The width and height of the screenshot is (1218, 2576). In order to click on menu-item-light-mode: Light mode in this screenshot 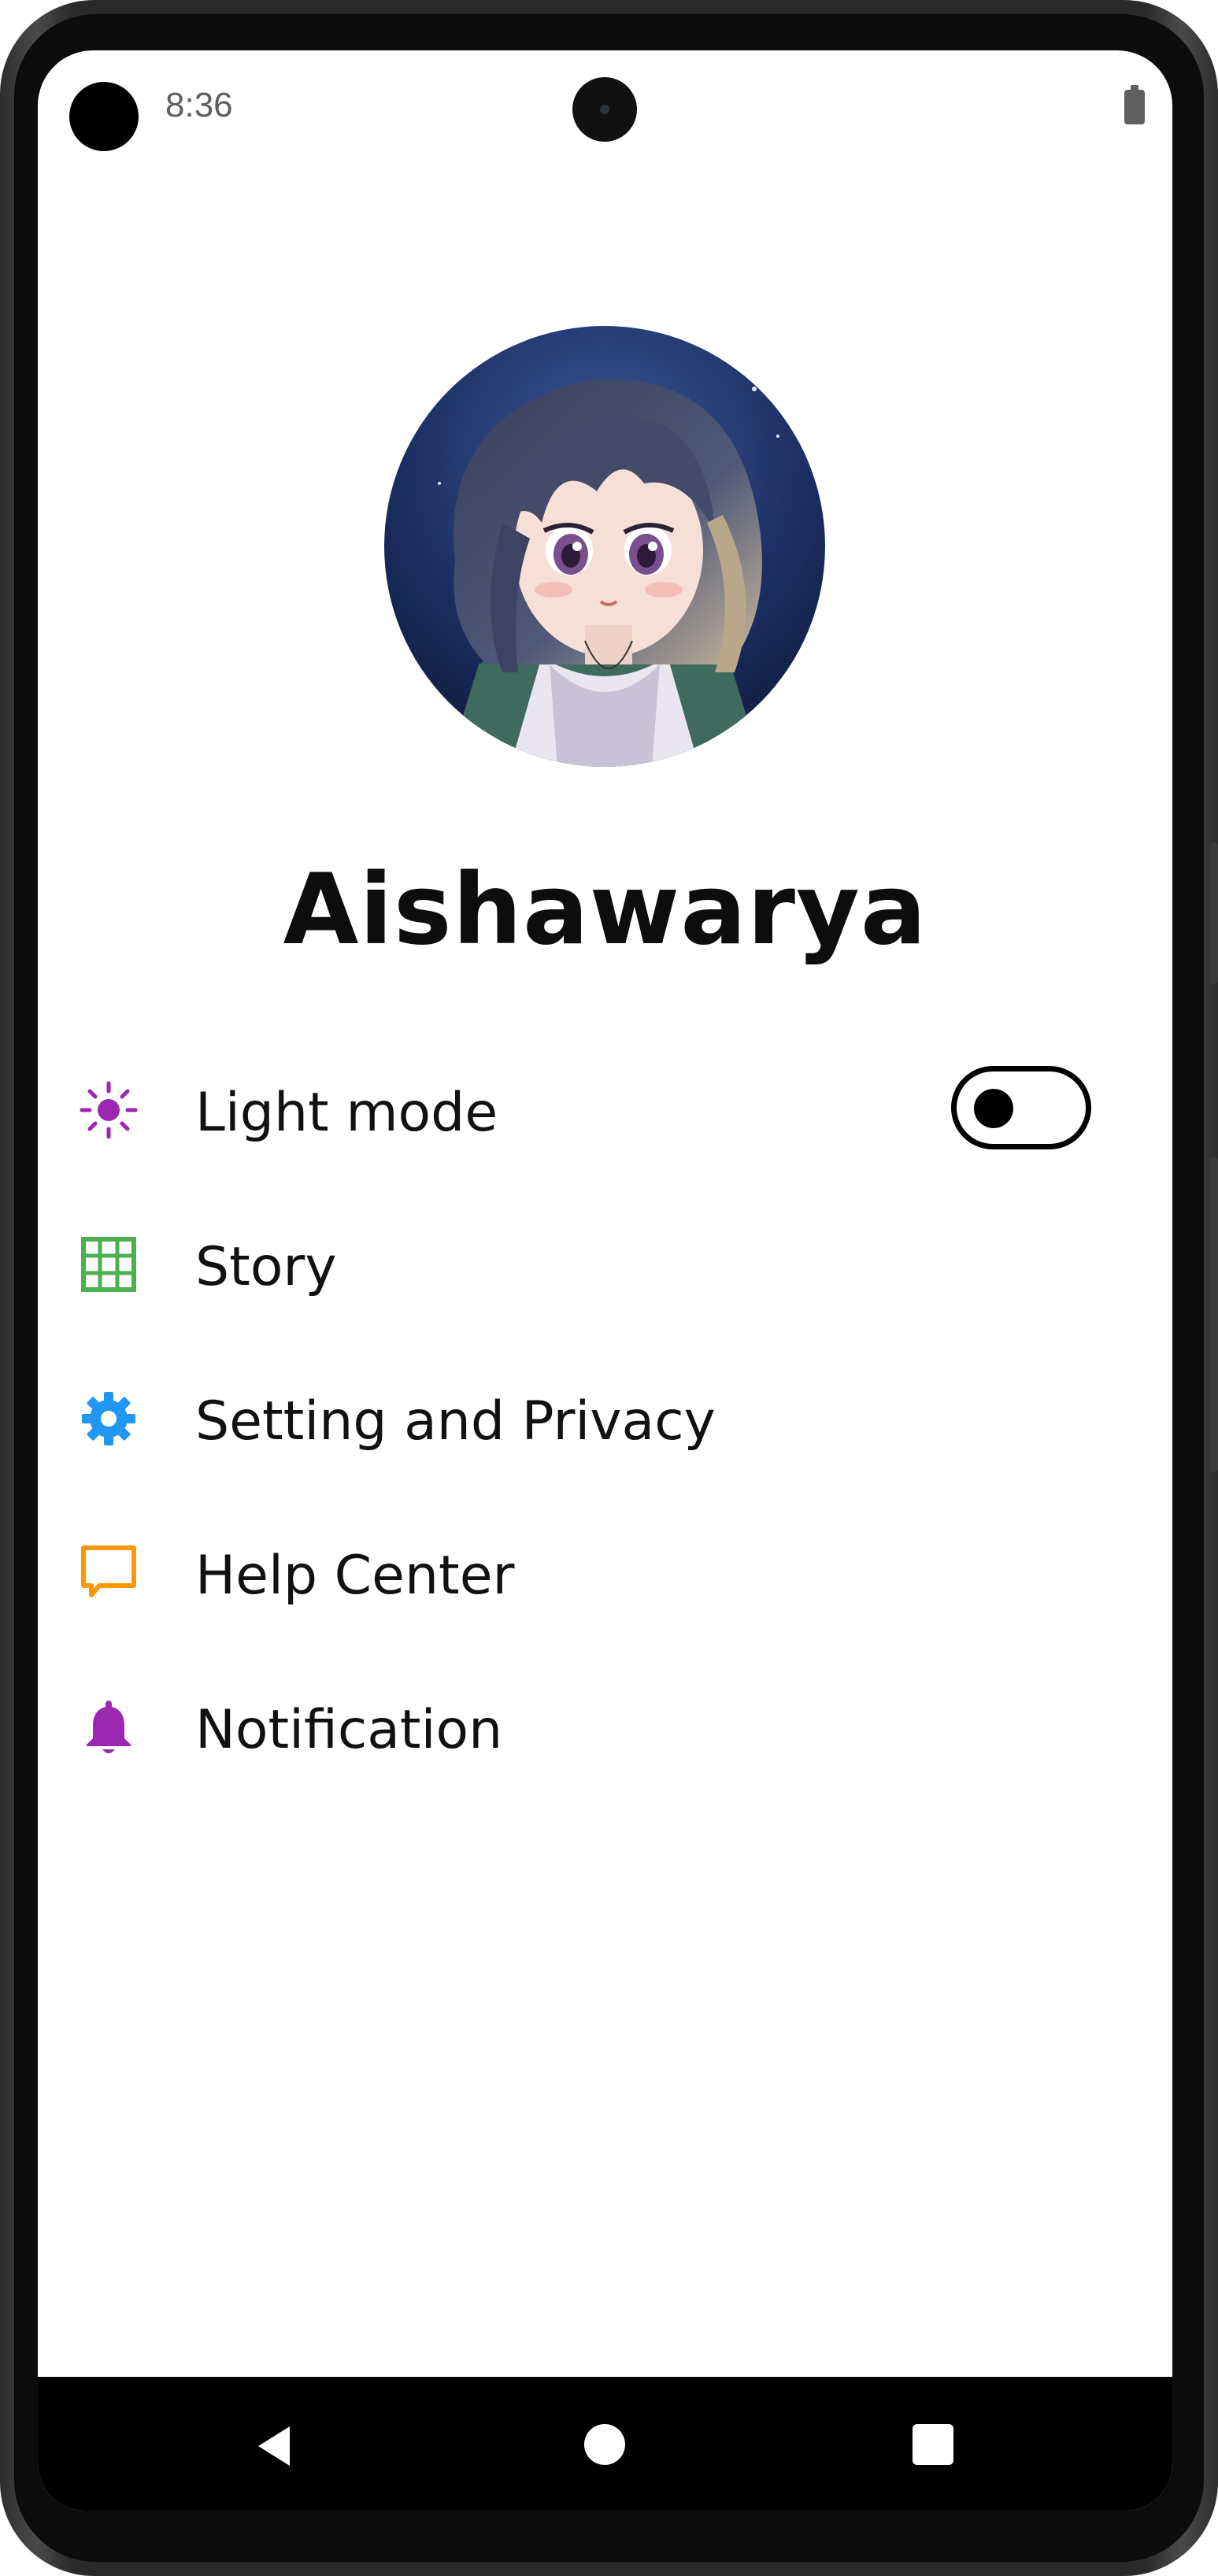, I will do `click(605, 1110)`.